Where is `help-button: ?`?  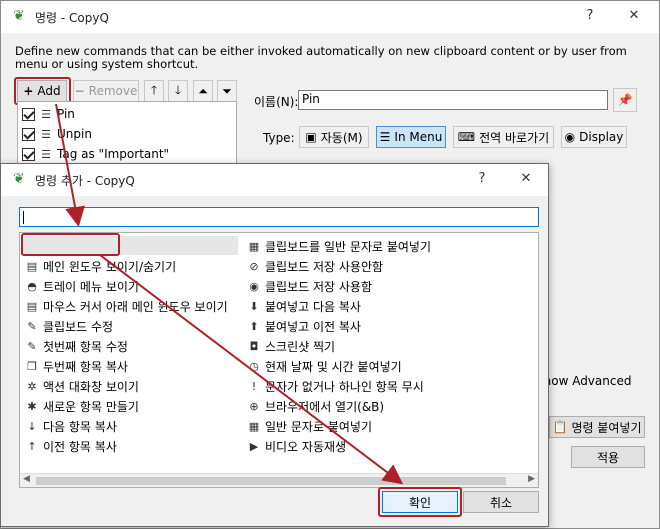 help-button: ? is located at coordinates (590, 16).